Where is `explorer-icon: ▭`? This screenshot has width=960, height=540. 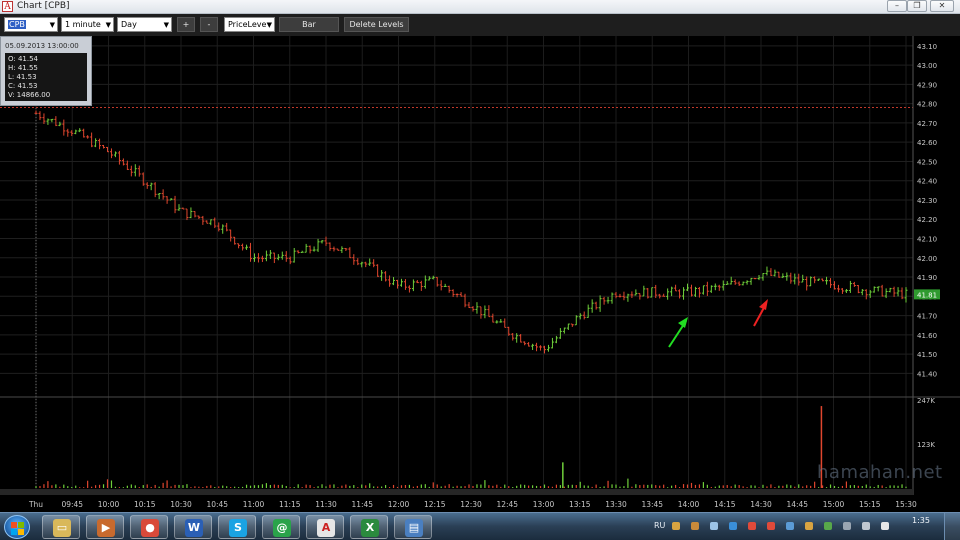
explorer-icon: ▭ is located at coordinates (62, 528).